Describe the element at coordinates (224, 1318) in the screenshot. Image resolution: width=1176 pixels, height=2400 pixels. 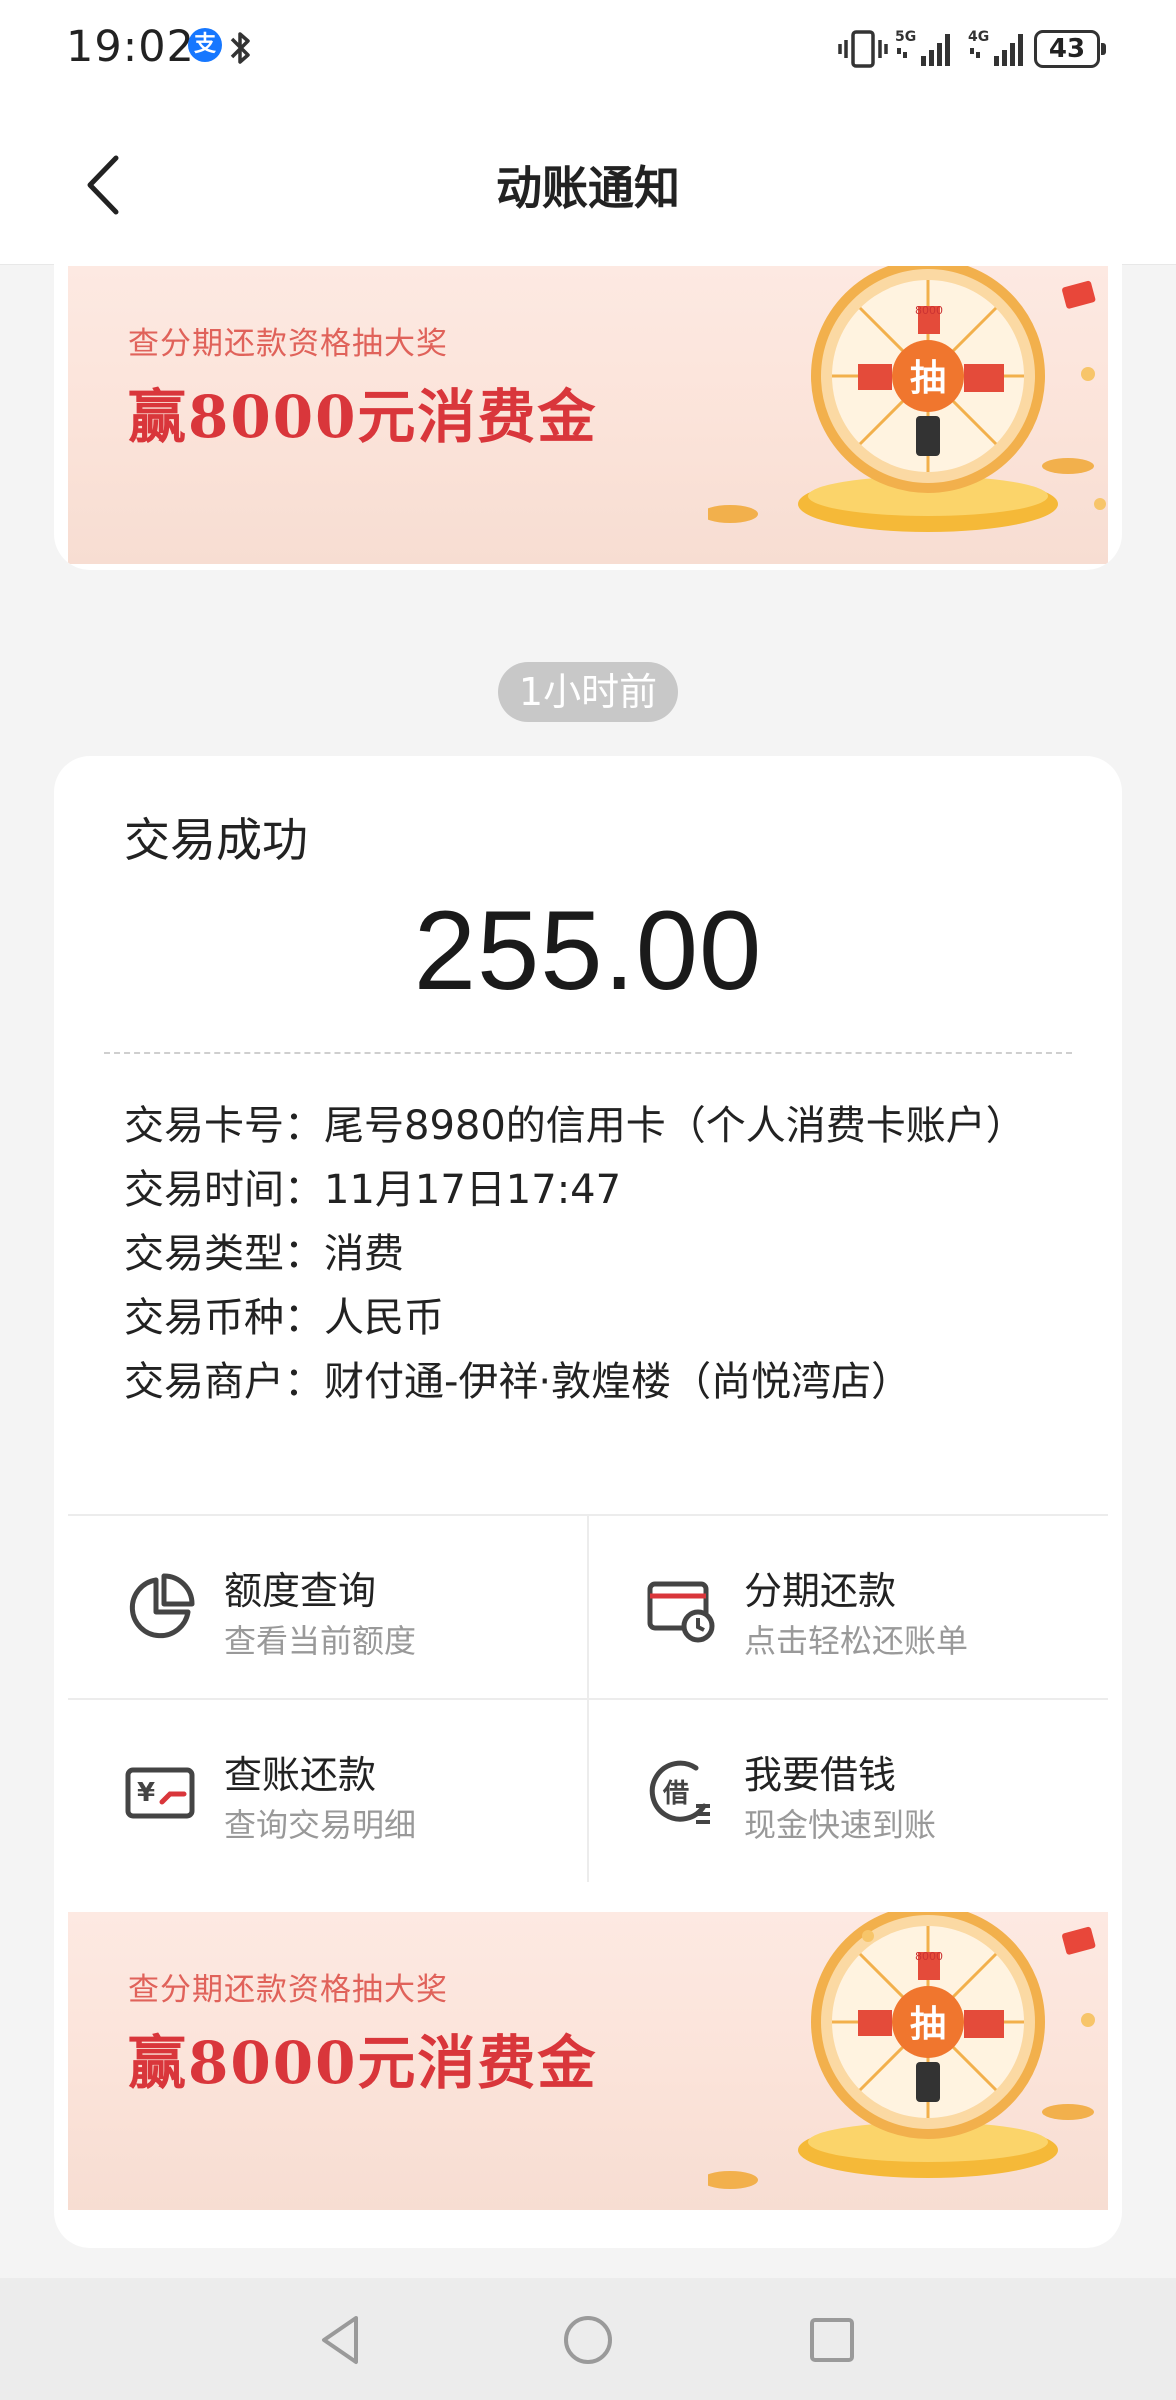
I see `detail-label: 交易币种：` at that location.